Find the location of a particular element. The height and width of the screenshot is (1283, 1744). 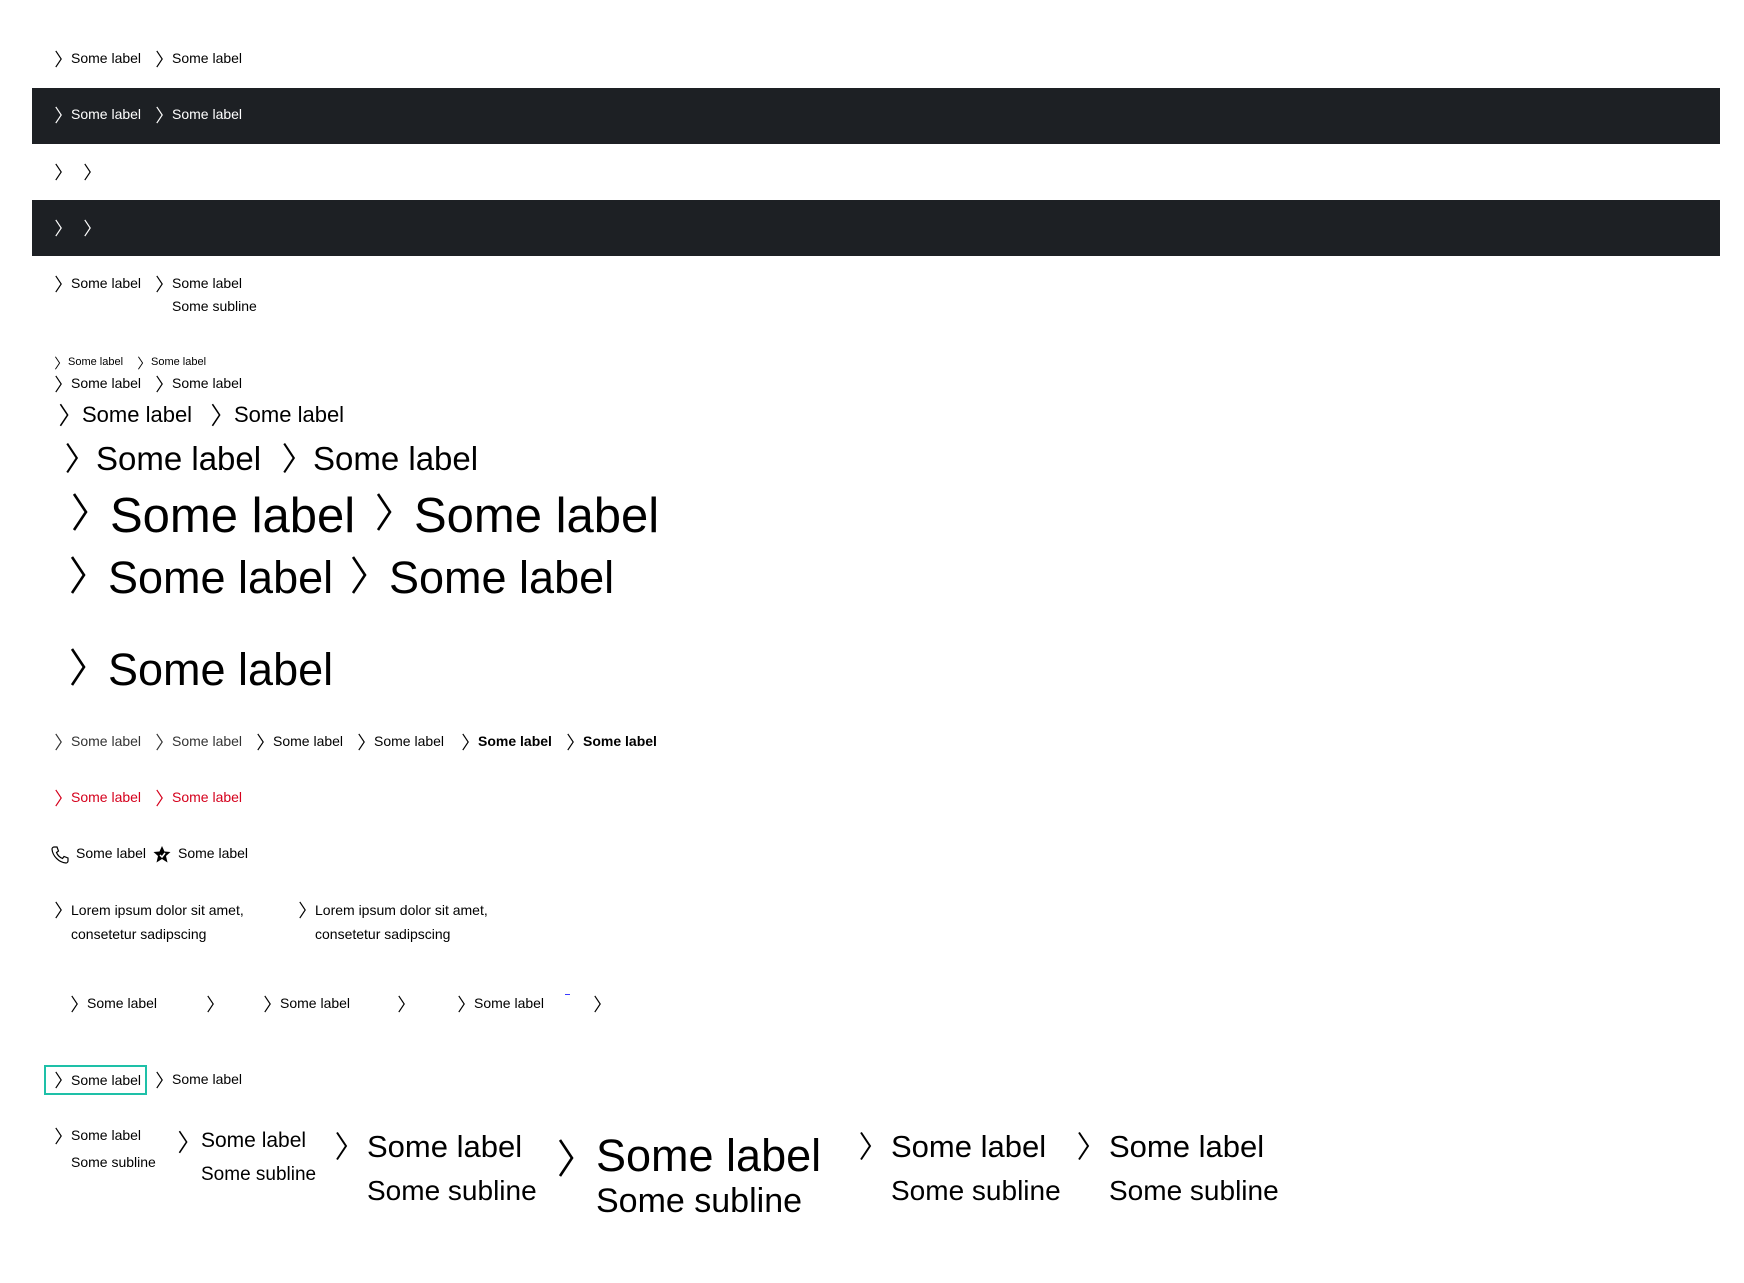

link-spaced-c: Some label is located at coordinates (500, 1004).